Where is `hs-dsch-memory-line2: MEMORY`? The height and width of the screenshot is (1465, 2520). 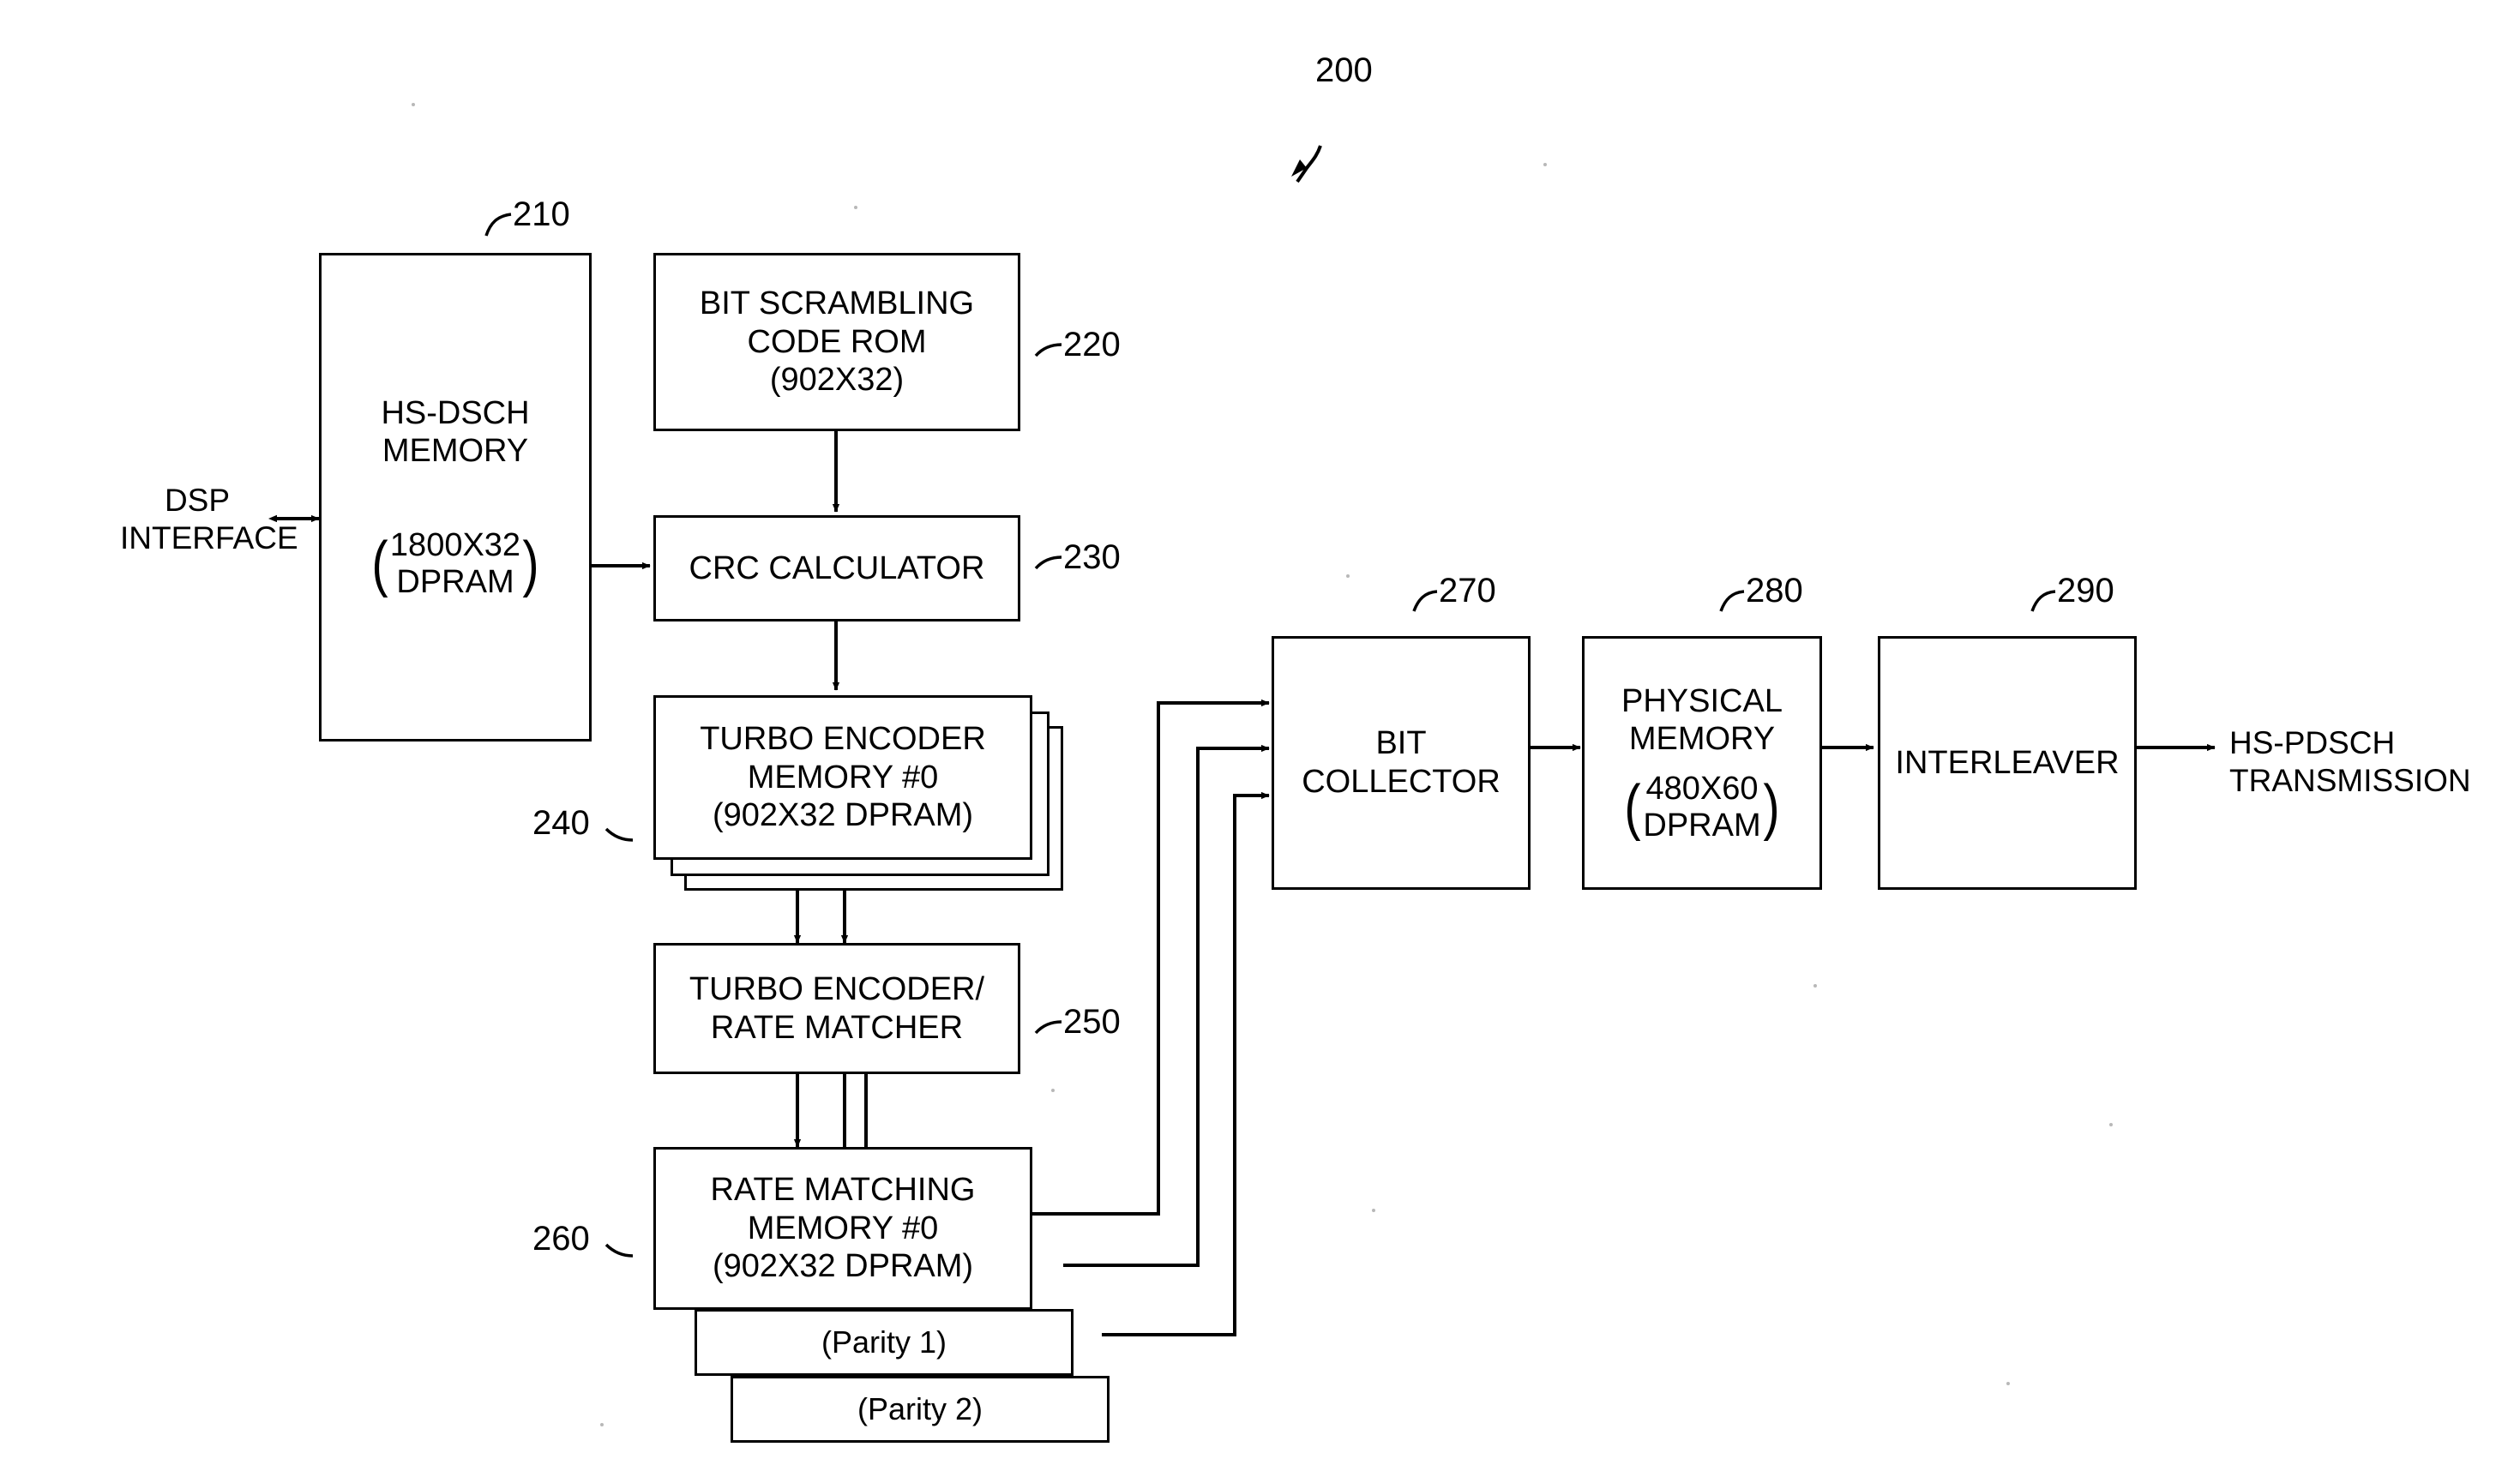 hs-dsch-memory-line2: MEMORY is located at coordinates (455, 451).